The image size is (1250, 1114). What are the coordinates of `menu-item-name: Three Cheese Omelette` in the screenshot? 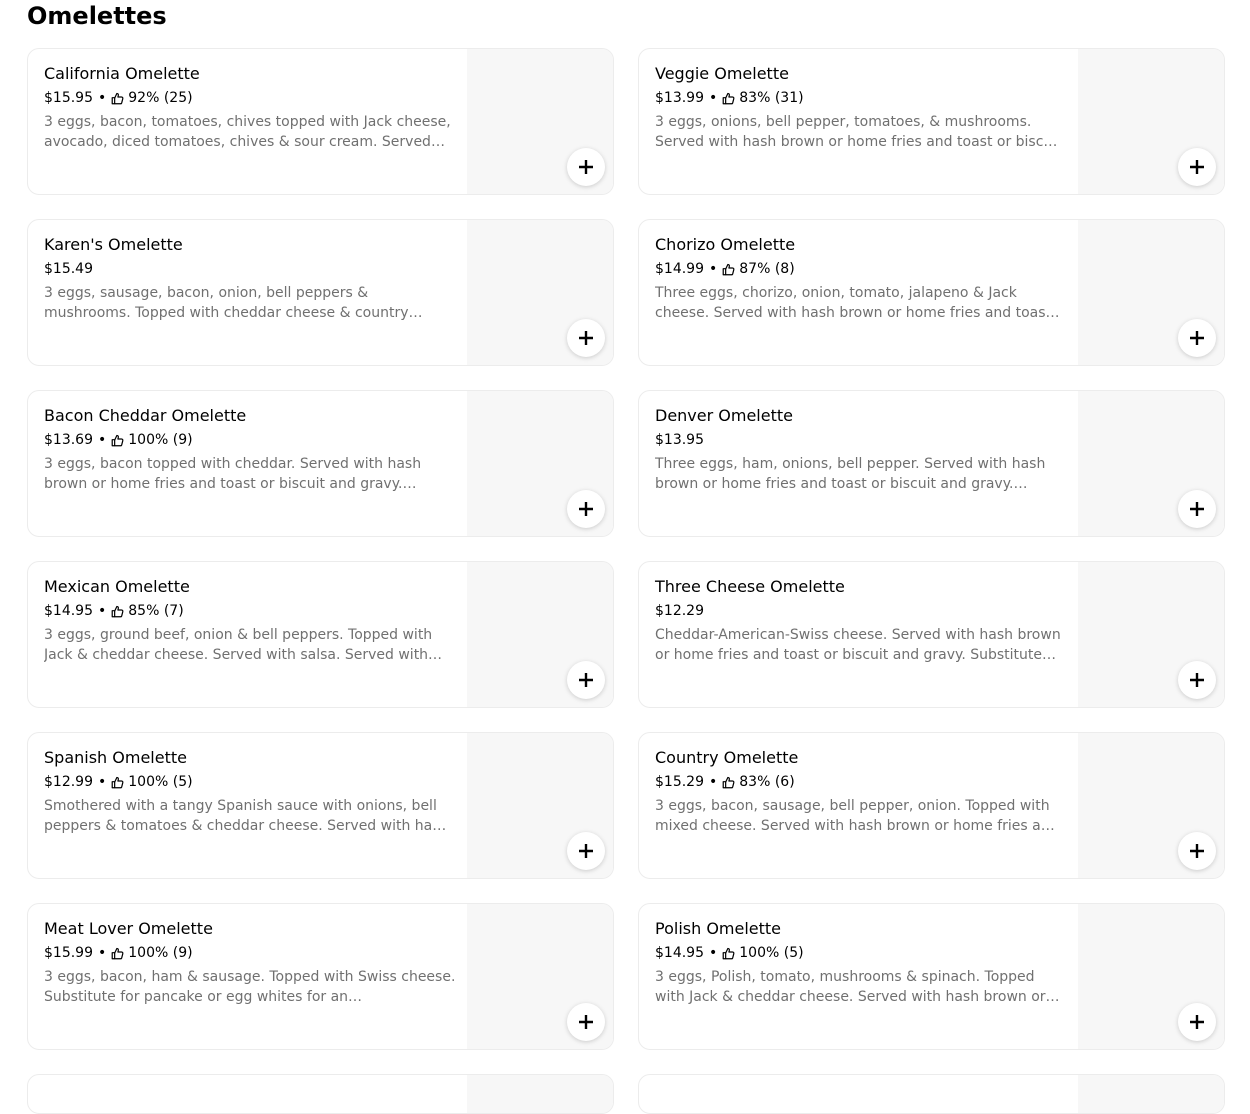 It's located at (750, 586).